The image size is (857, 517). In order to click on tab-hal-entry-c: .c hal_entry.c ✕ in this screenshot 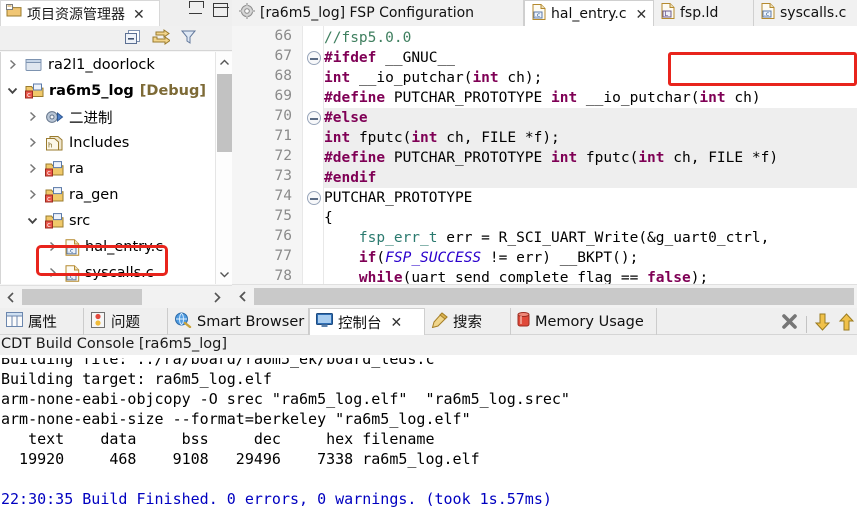, I will do `click(589, 13)`.